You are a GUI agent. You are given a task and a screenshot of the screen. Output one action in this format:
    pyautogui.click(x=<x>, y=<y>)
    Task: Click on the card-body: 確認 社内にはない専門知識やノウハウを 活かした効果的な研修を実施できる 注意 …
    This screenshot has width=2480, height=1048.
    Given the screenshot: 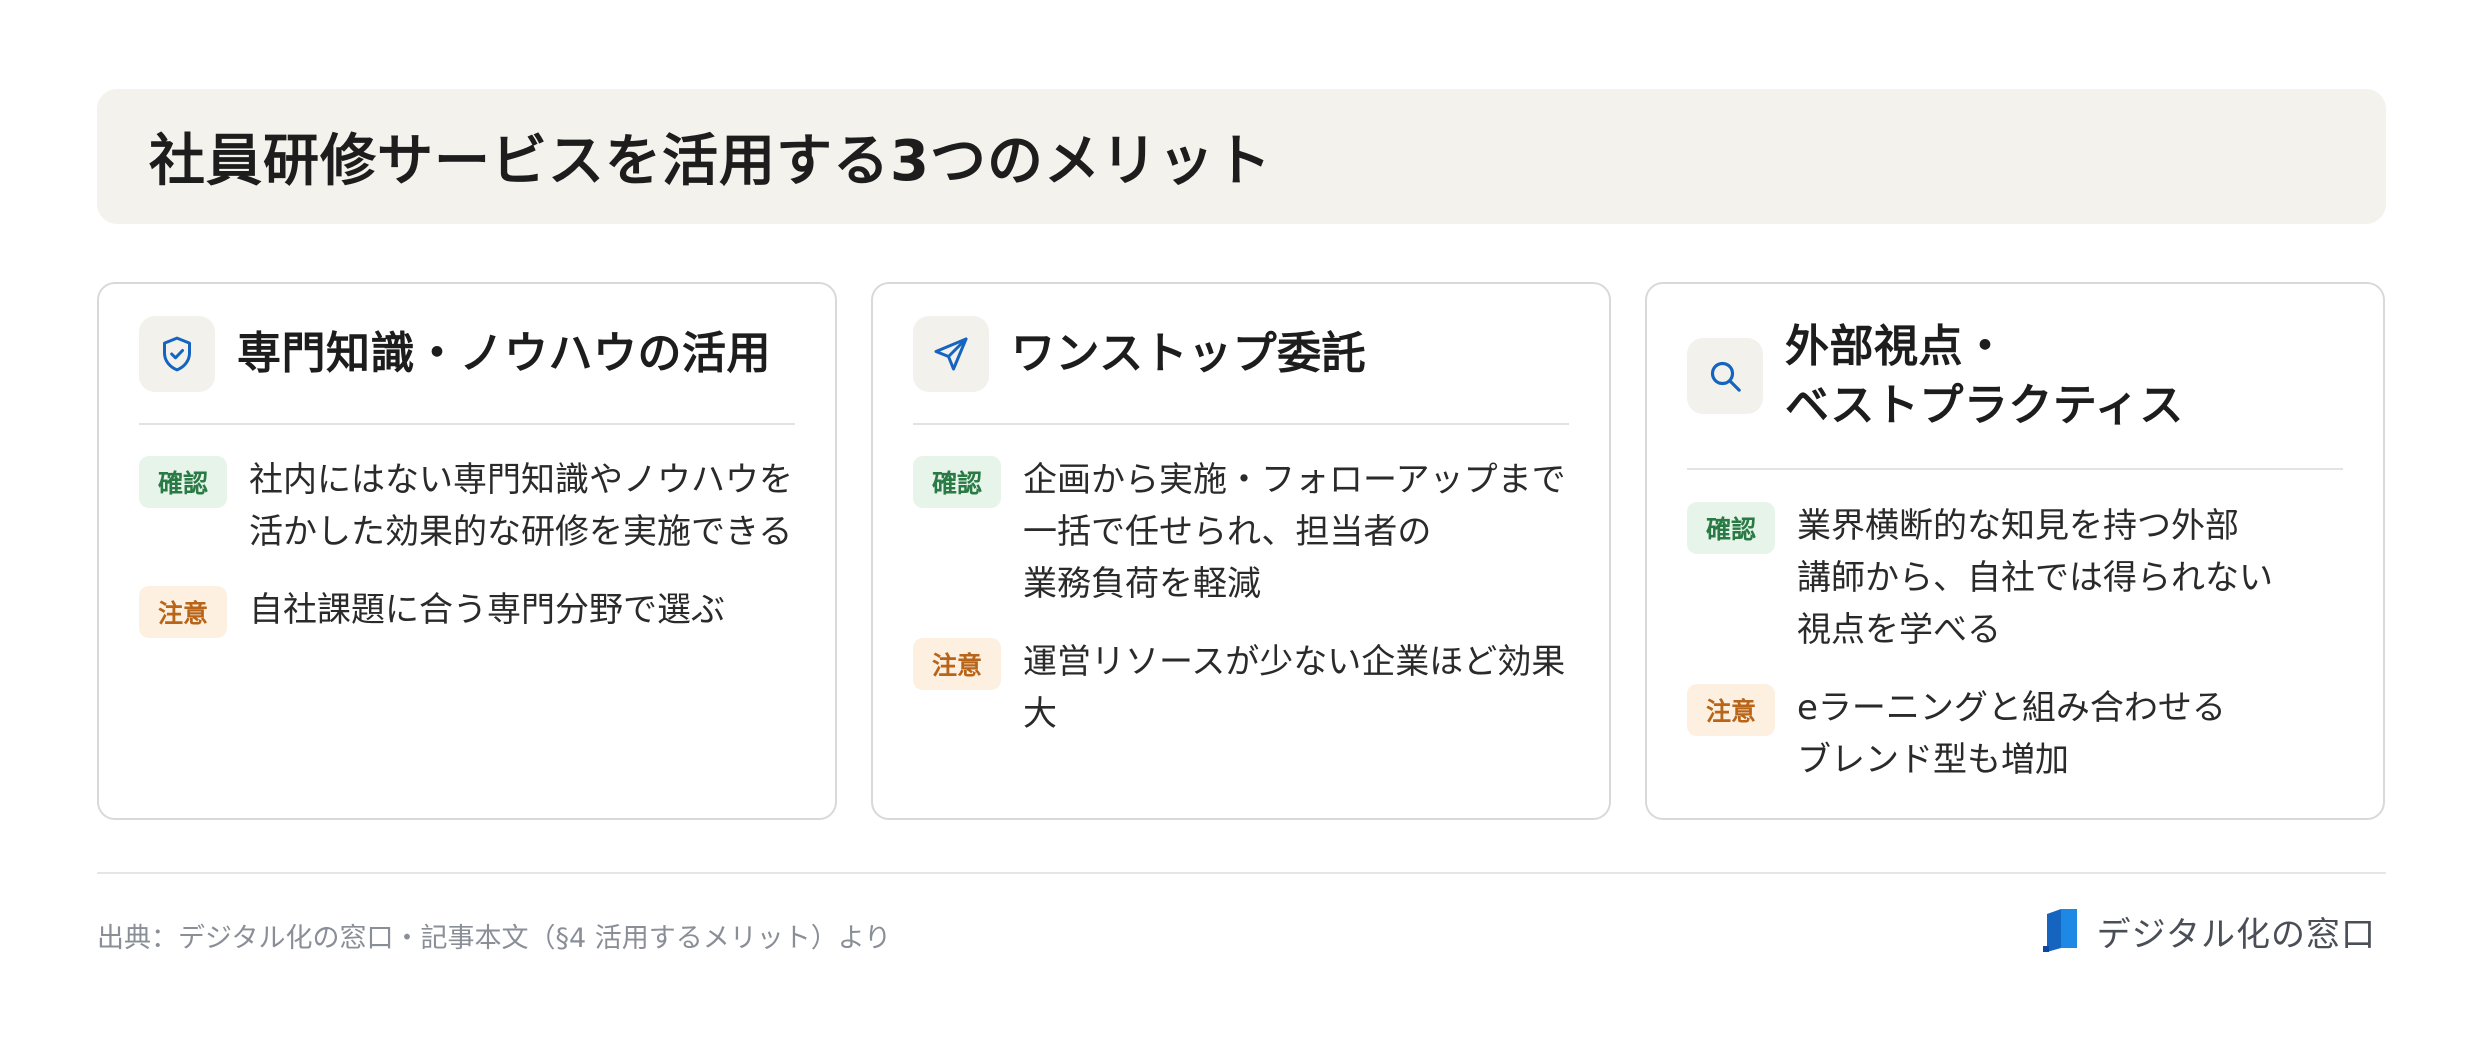 What is the action you would take?
    pyautogui.click(x=472, y=559)
    